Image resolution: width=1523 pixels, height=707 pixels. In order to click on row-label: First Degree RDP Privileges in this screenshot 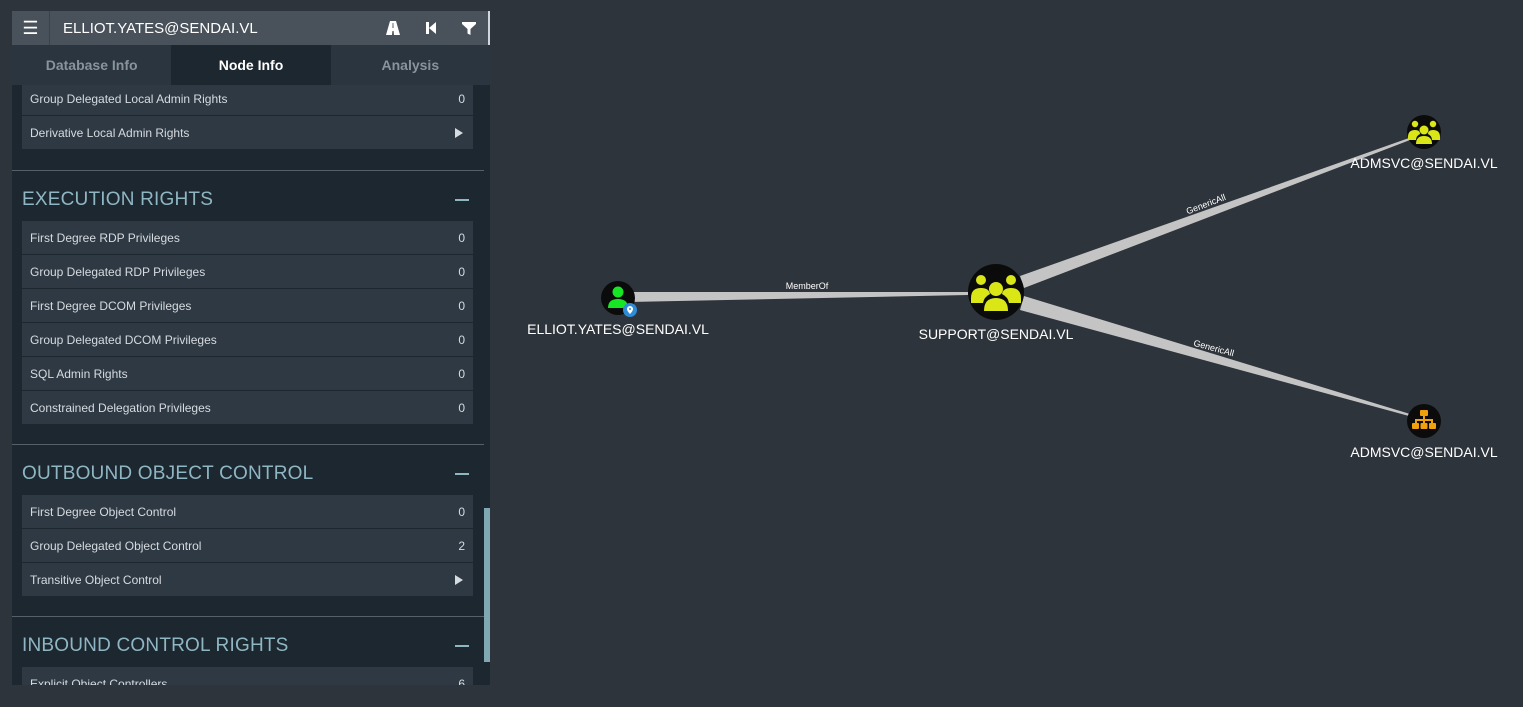, I will do `click(105, 237)`.